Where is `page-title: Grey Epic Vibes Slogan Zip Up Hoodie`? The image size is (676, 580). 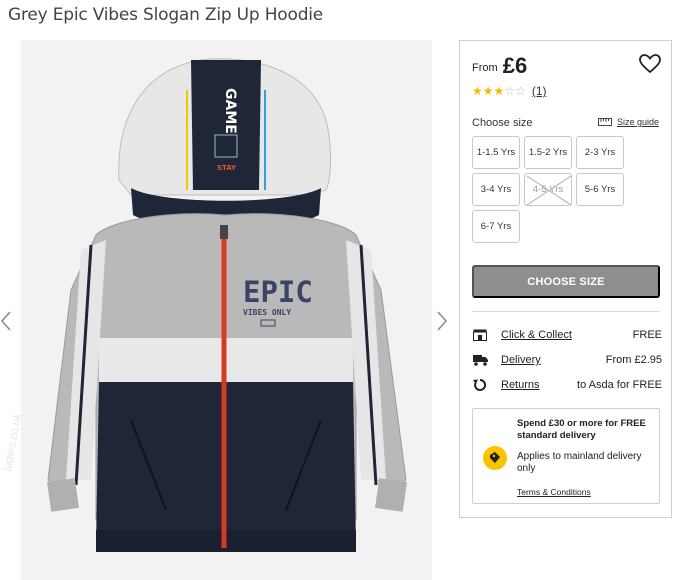
page-title: Grey Epic Vibes Slogan Zip Up Hoodie is located at coordinates (166, 15).